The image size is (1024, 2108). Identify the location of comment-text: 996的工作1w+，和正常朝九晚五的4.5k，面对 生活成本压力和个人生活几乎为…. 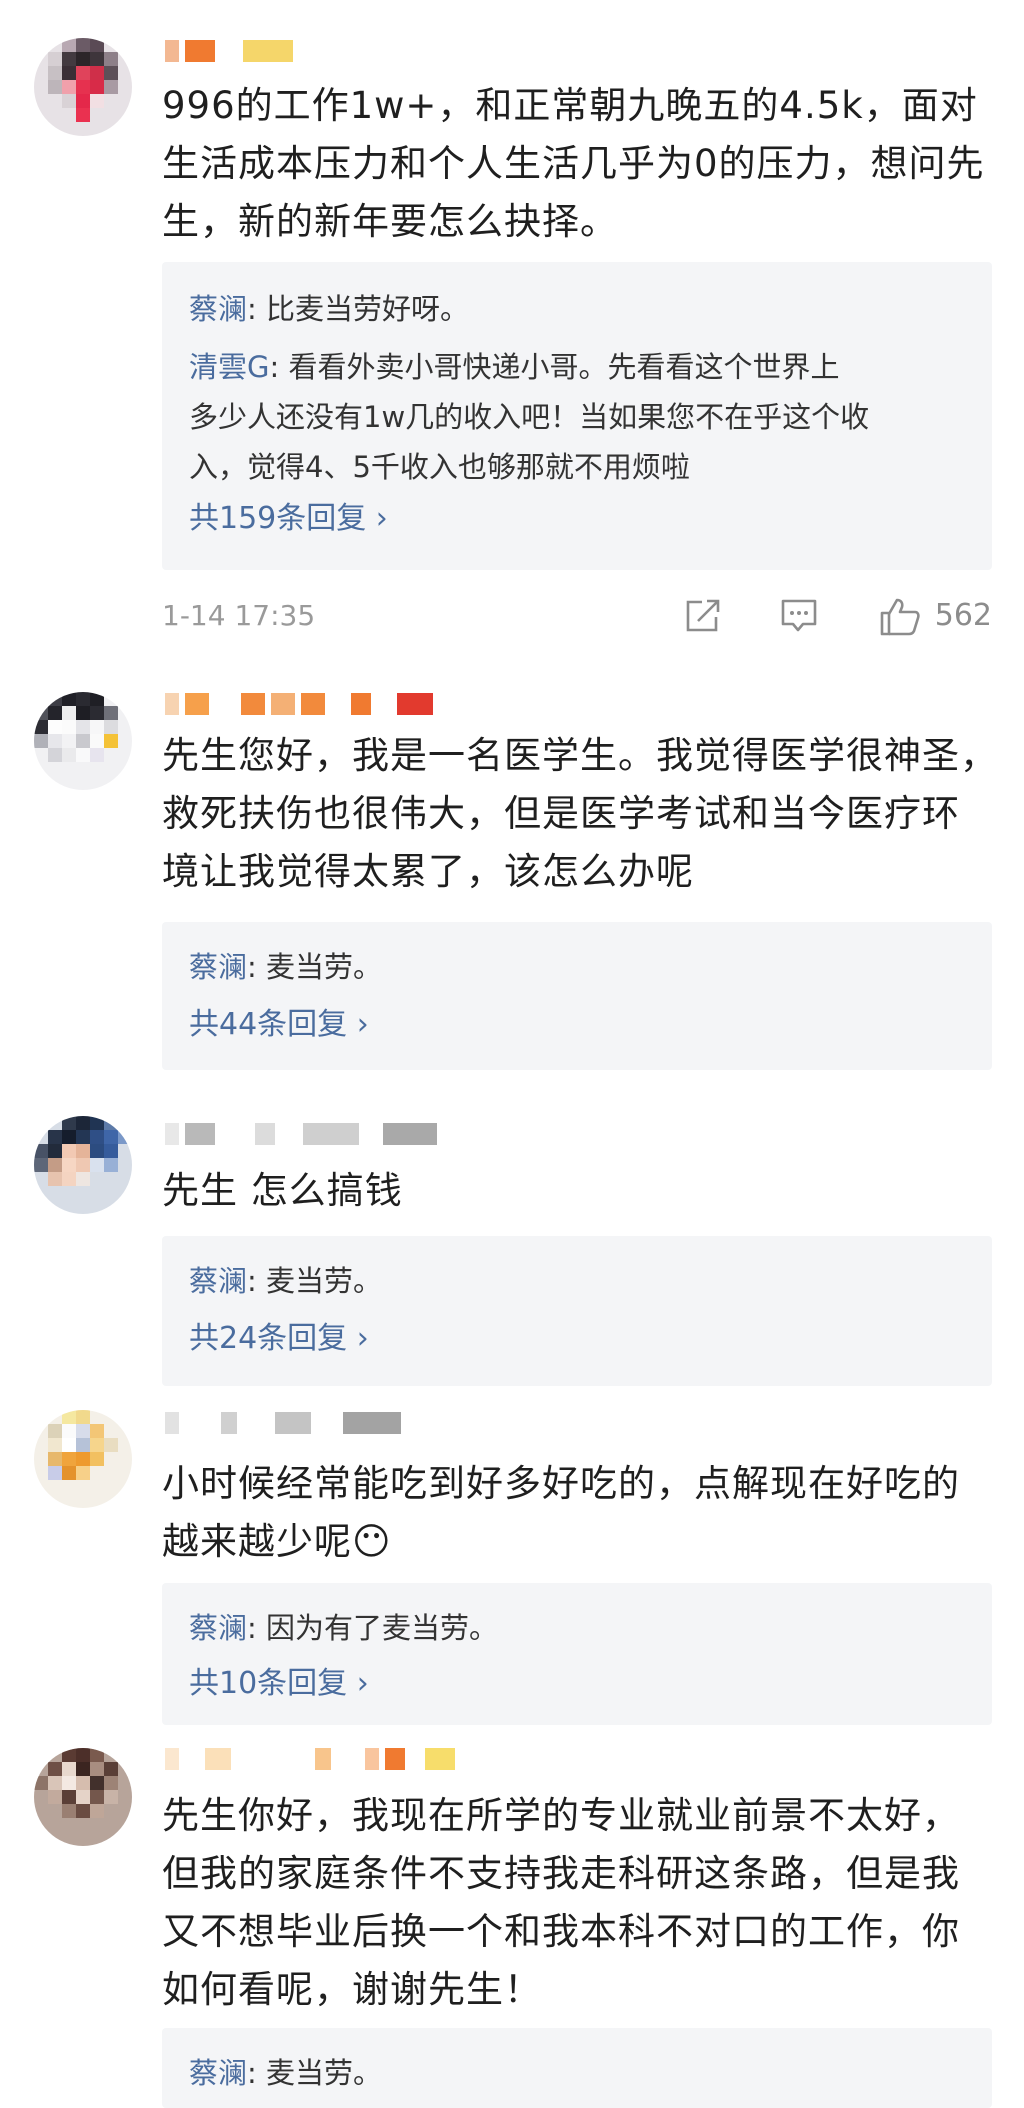
(573, 163).